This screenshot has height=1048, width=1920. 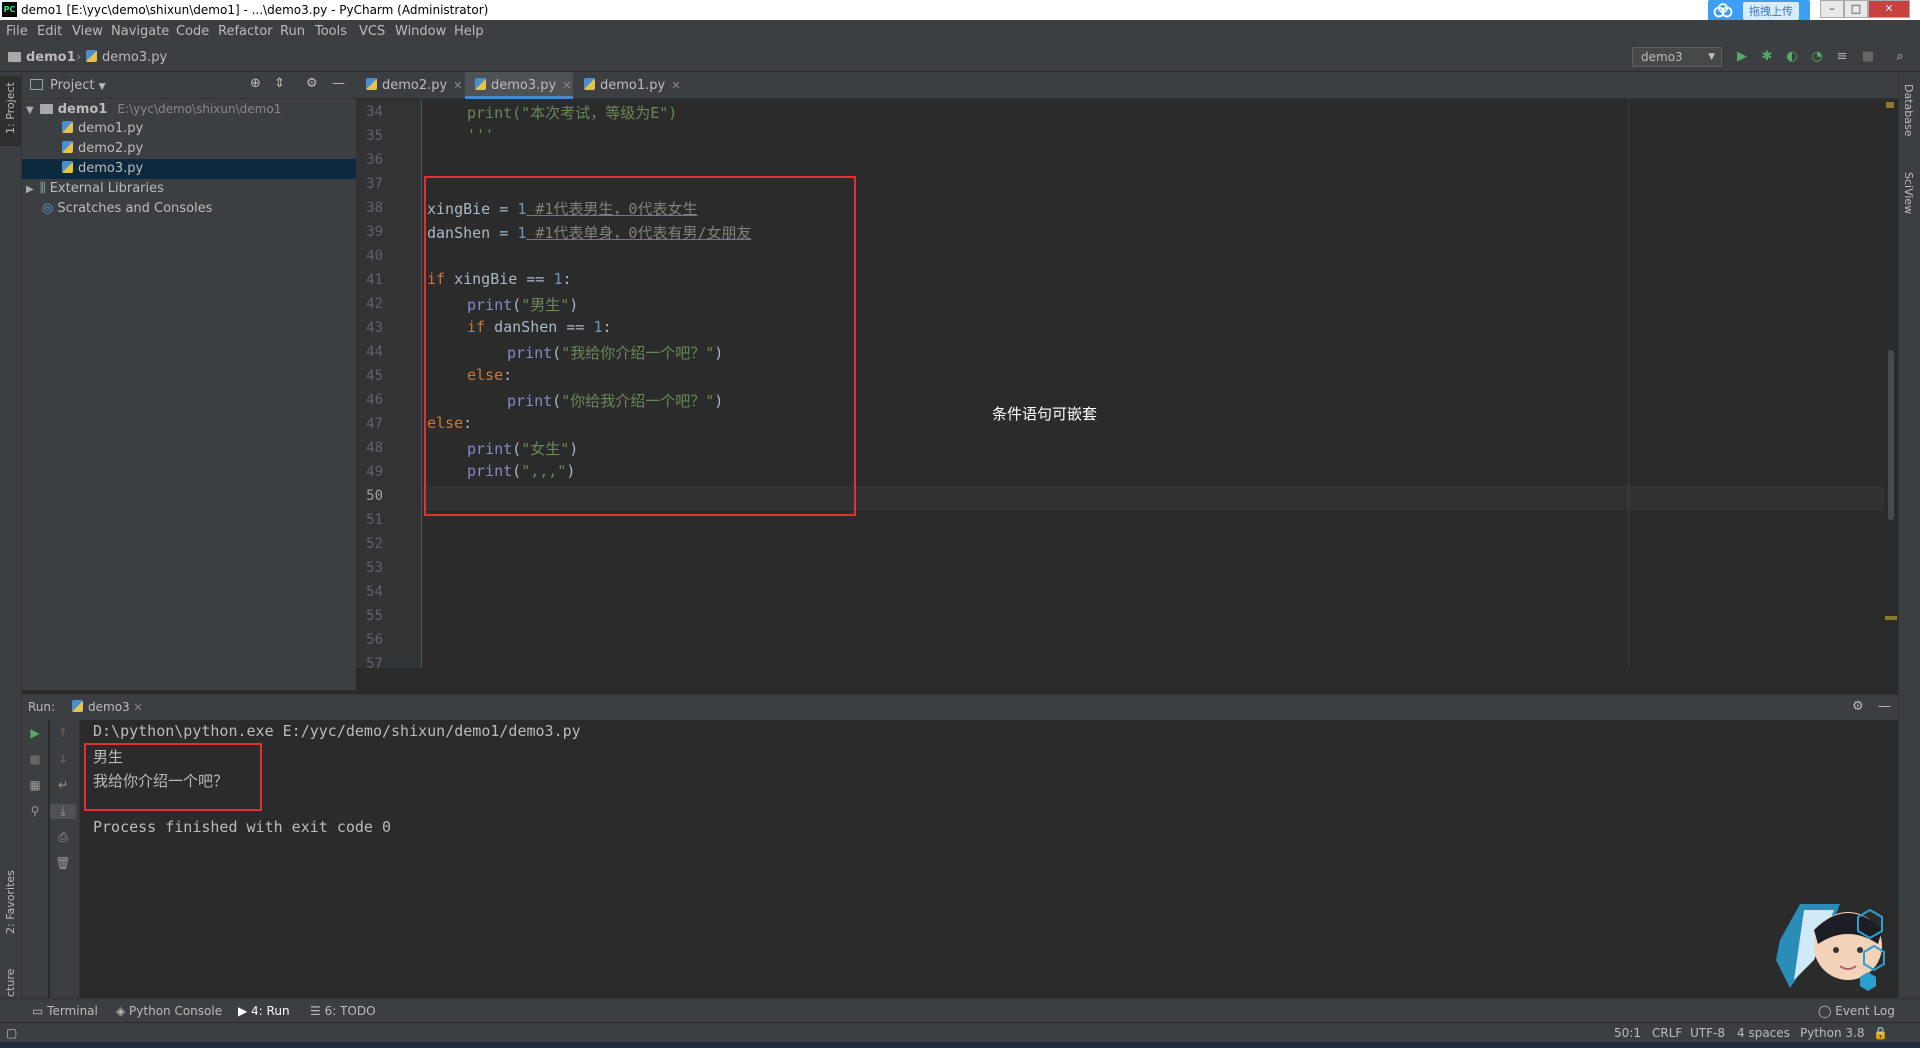 I want to click on arrow-up-icon: ↑, so click(x=63, y=733).